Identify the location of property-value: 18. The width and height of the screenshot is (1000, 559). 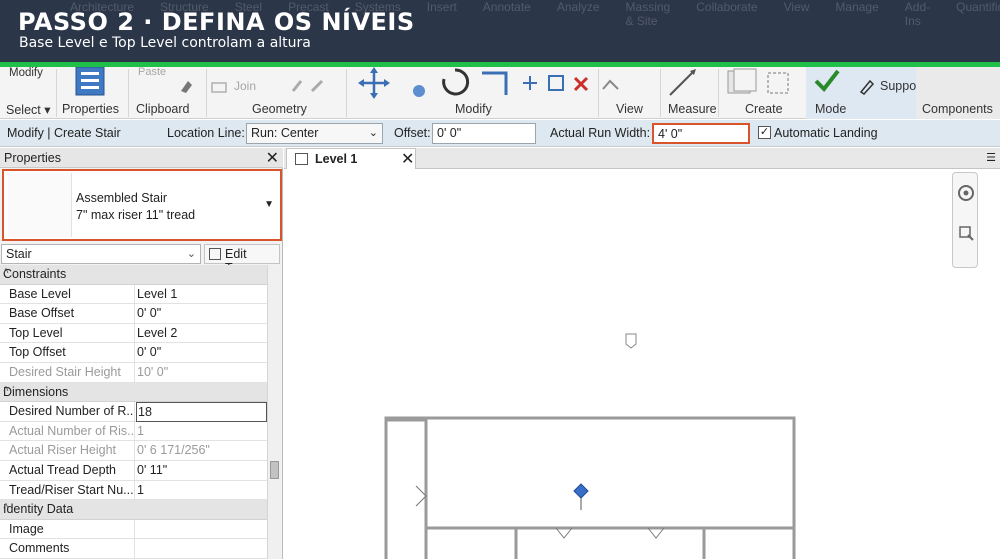
(201, 412).